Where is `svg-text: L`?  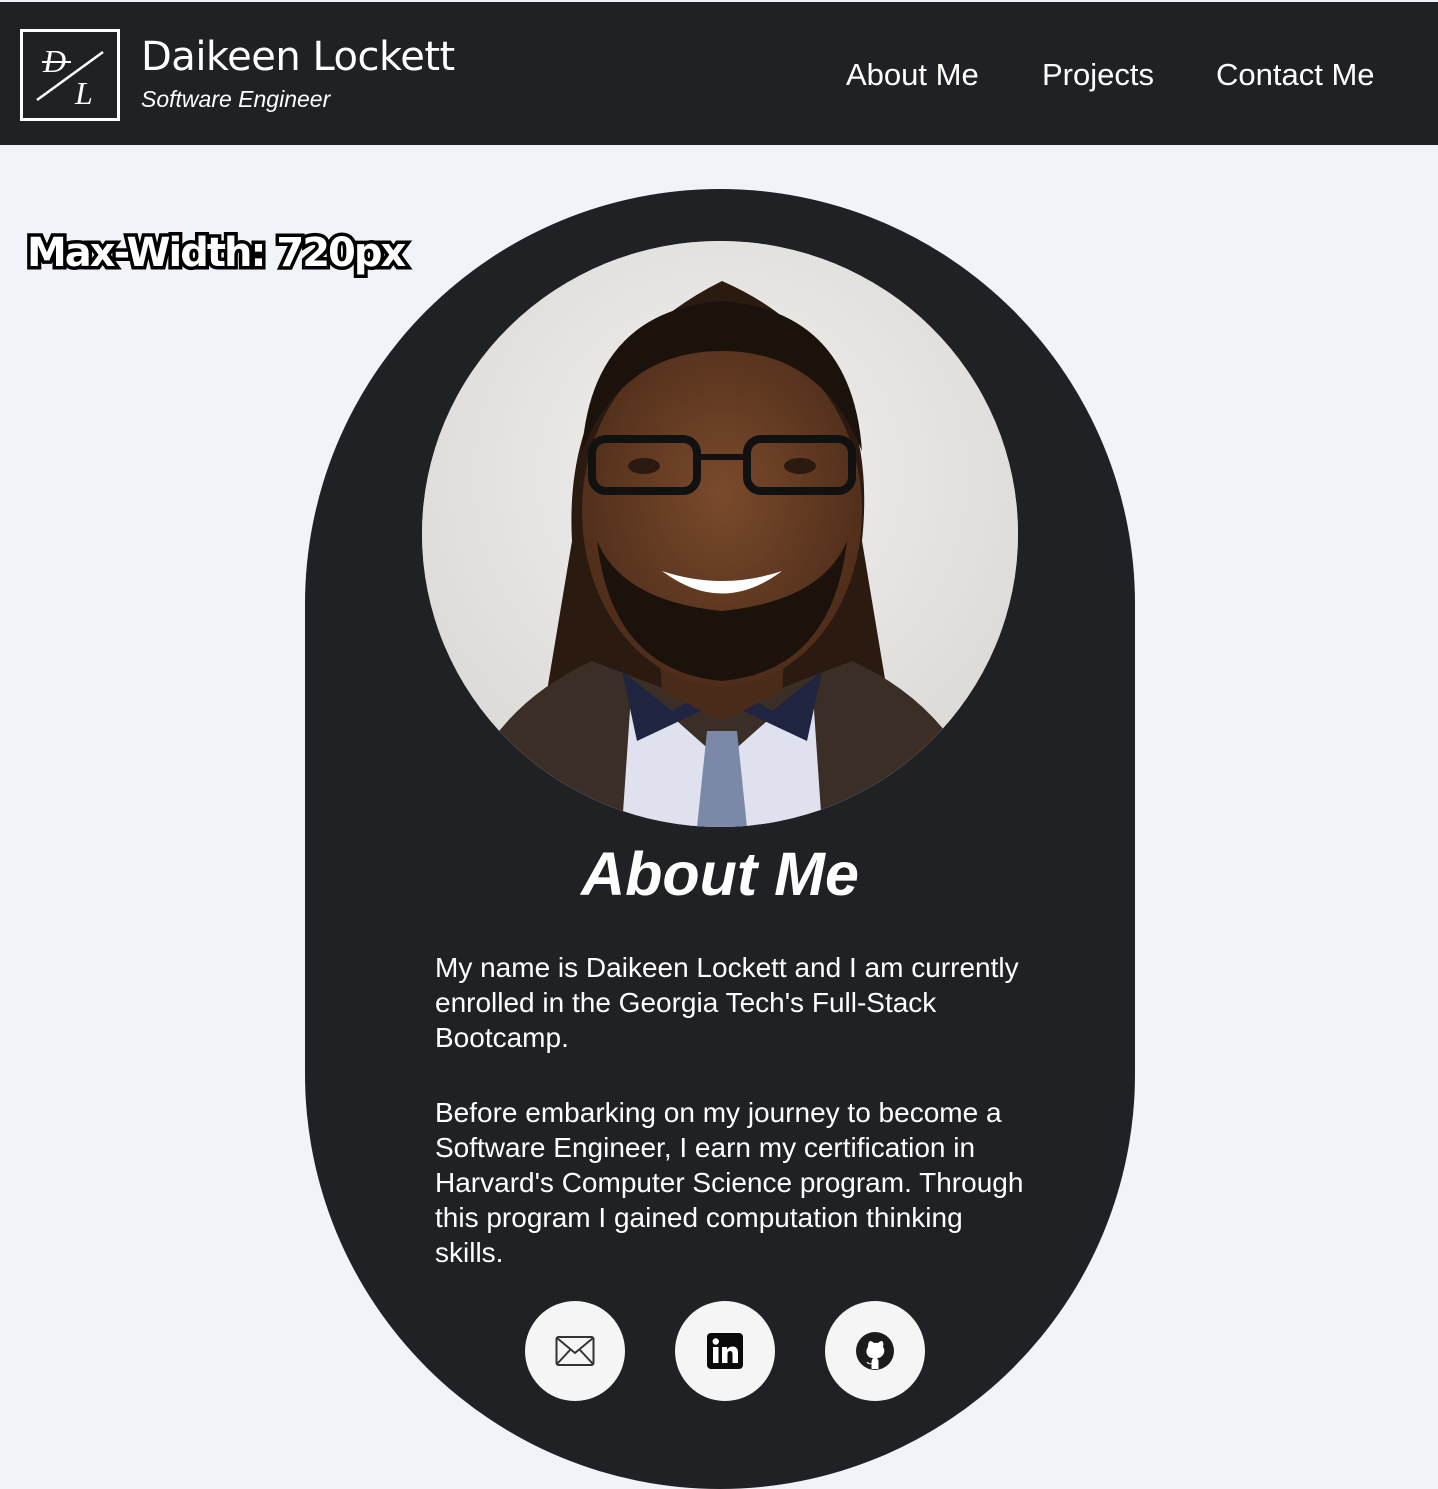
svg-text: L is located at coordinates (83, 93).